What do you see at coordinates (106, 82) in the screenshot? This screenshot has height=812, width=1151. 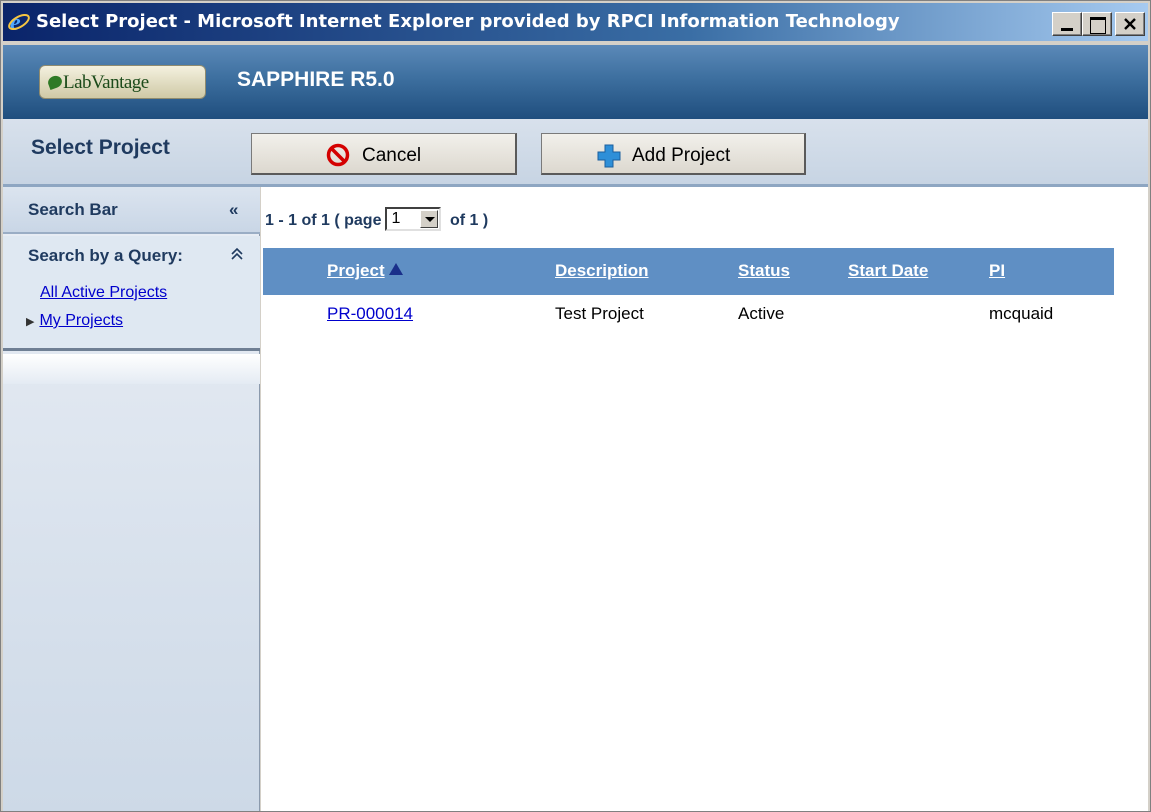 I see `logo-text: LabVantage` at bounding box center [106, 82].